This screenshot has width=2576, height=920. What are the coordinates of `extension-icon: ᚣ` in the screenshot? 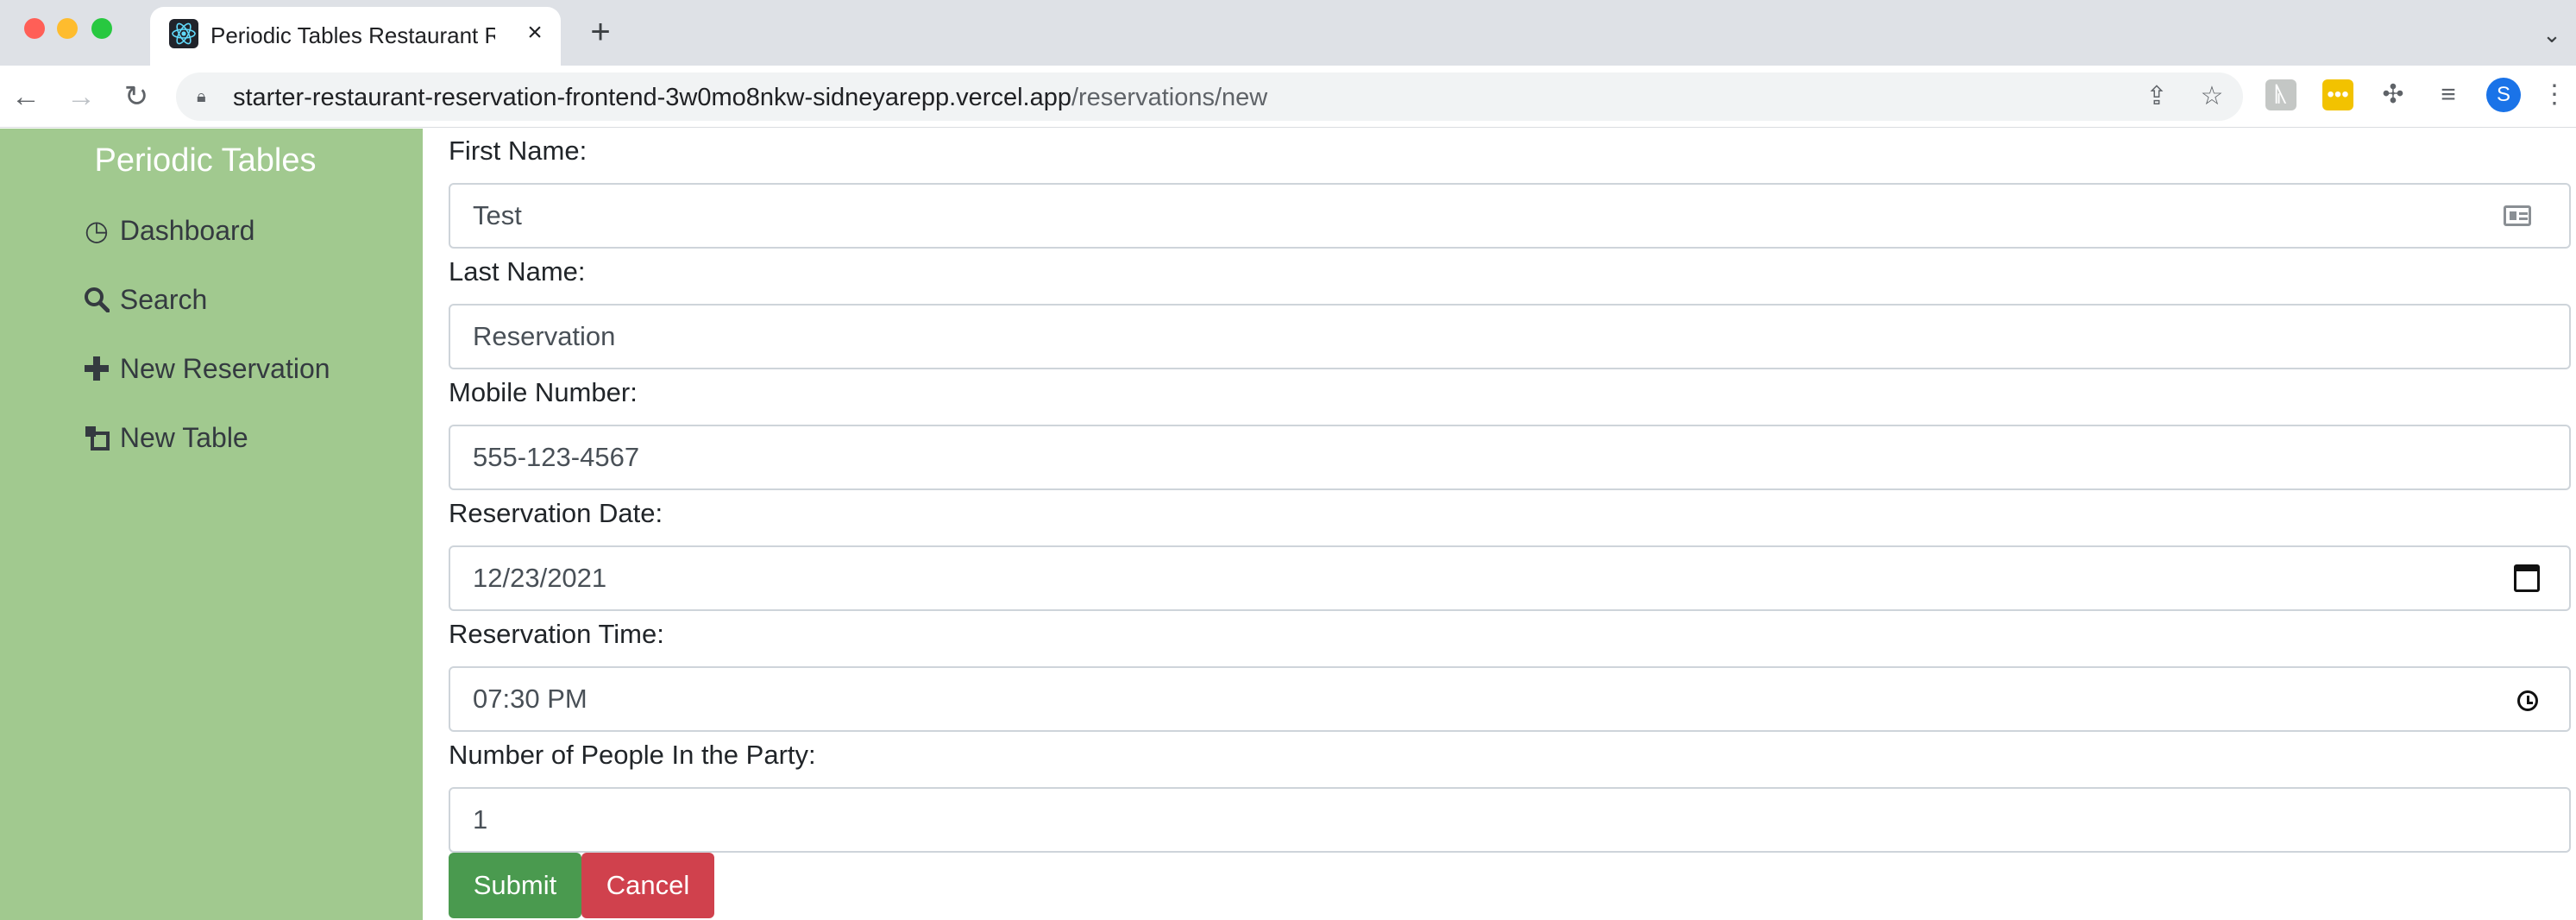 It's located at (2280, 95).